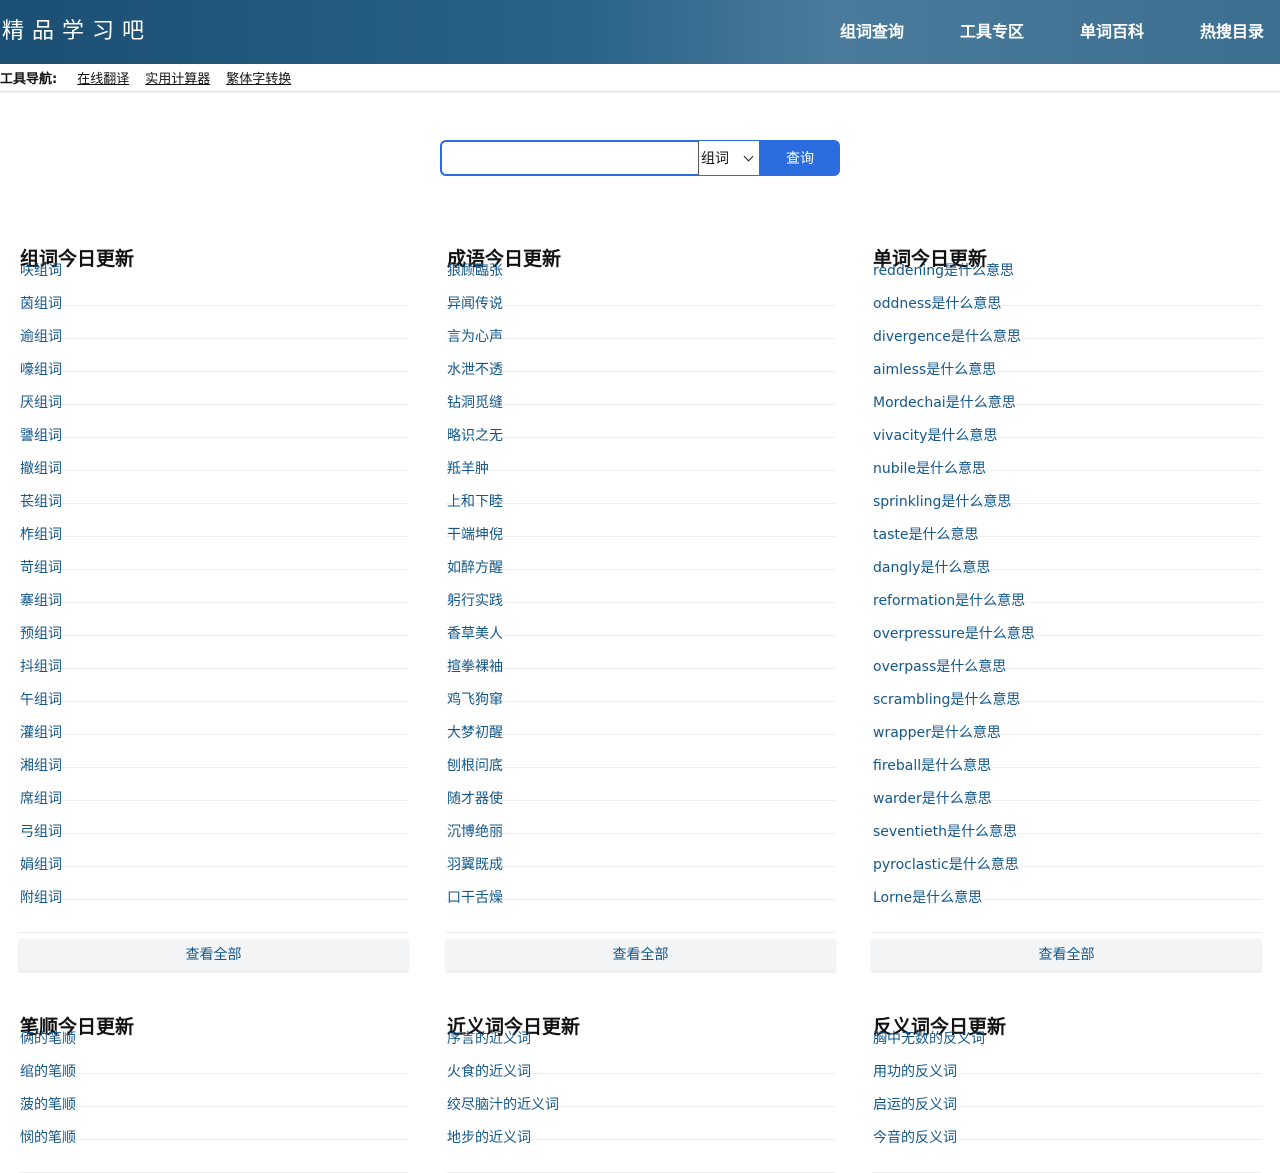 This screenshot has height=1173, width=1280. Describe the element at coordinates (41, 469) in the screenshot. I see `list-item-link: 撤组词` at that location.